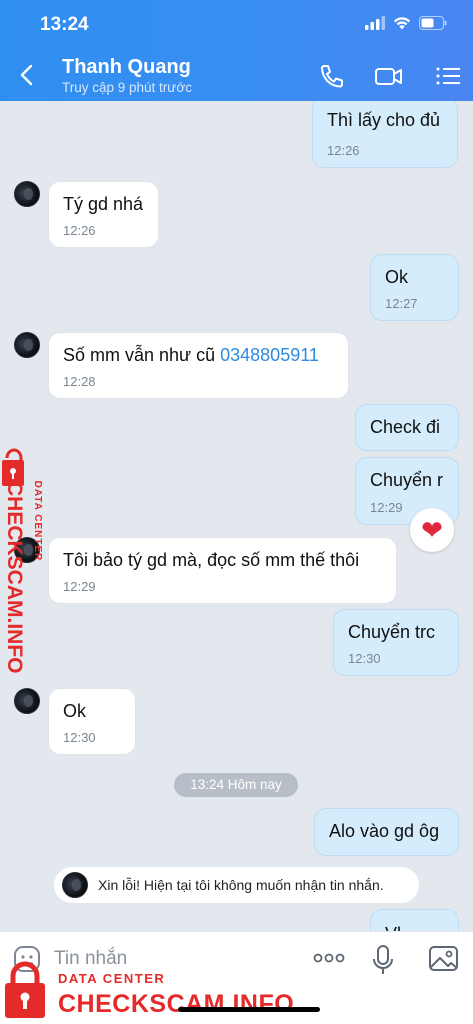 Image resolution: width=473 pixels, height=1024 pixels. What do you see at coordinates (392, 632) in the screenshot?
I see `message-text: Chuyển trc` at bounding box center [392, 632].